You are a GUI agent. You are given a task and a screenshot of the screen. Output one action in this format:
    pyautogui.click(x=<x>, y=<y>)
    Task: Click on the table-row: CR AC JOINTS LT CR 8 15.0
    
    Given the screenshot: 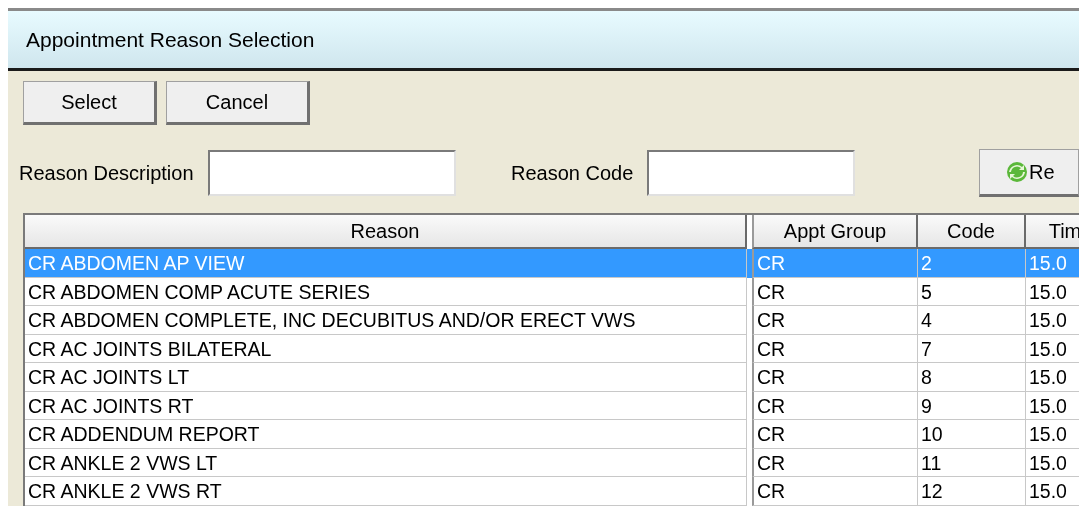 What is the action you would take?
    pyautogui.click(x=552, y=377)
    